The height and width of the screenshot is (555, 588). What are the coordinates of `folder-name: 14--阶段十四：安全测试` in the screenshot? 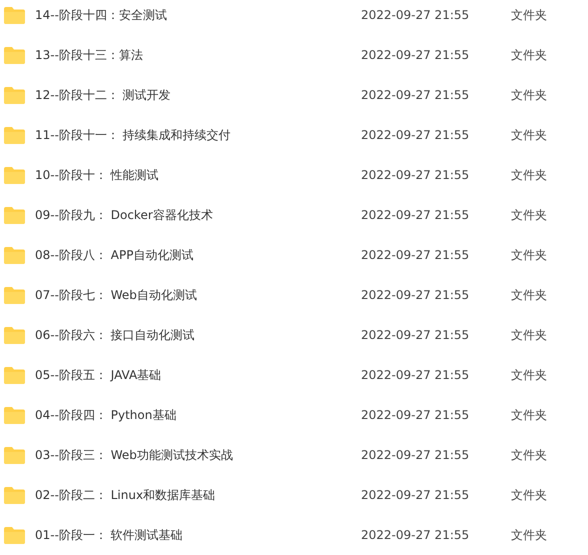 It's located at (195, 15).